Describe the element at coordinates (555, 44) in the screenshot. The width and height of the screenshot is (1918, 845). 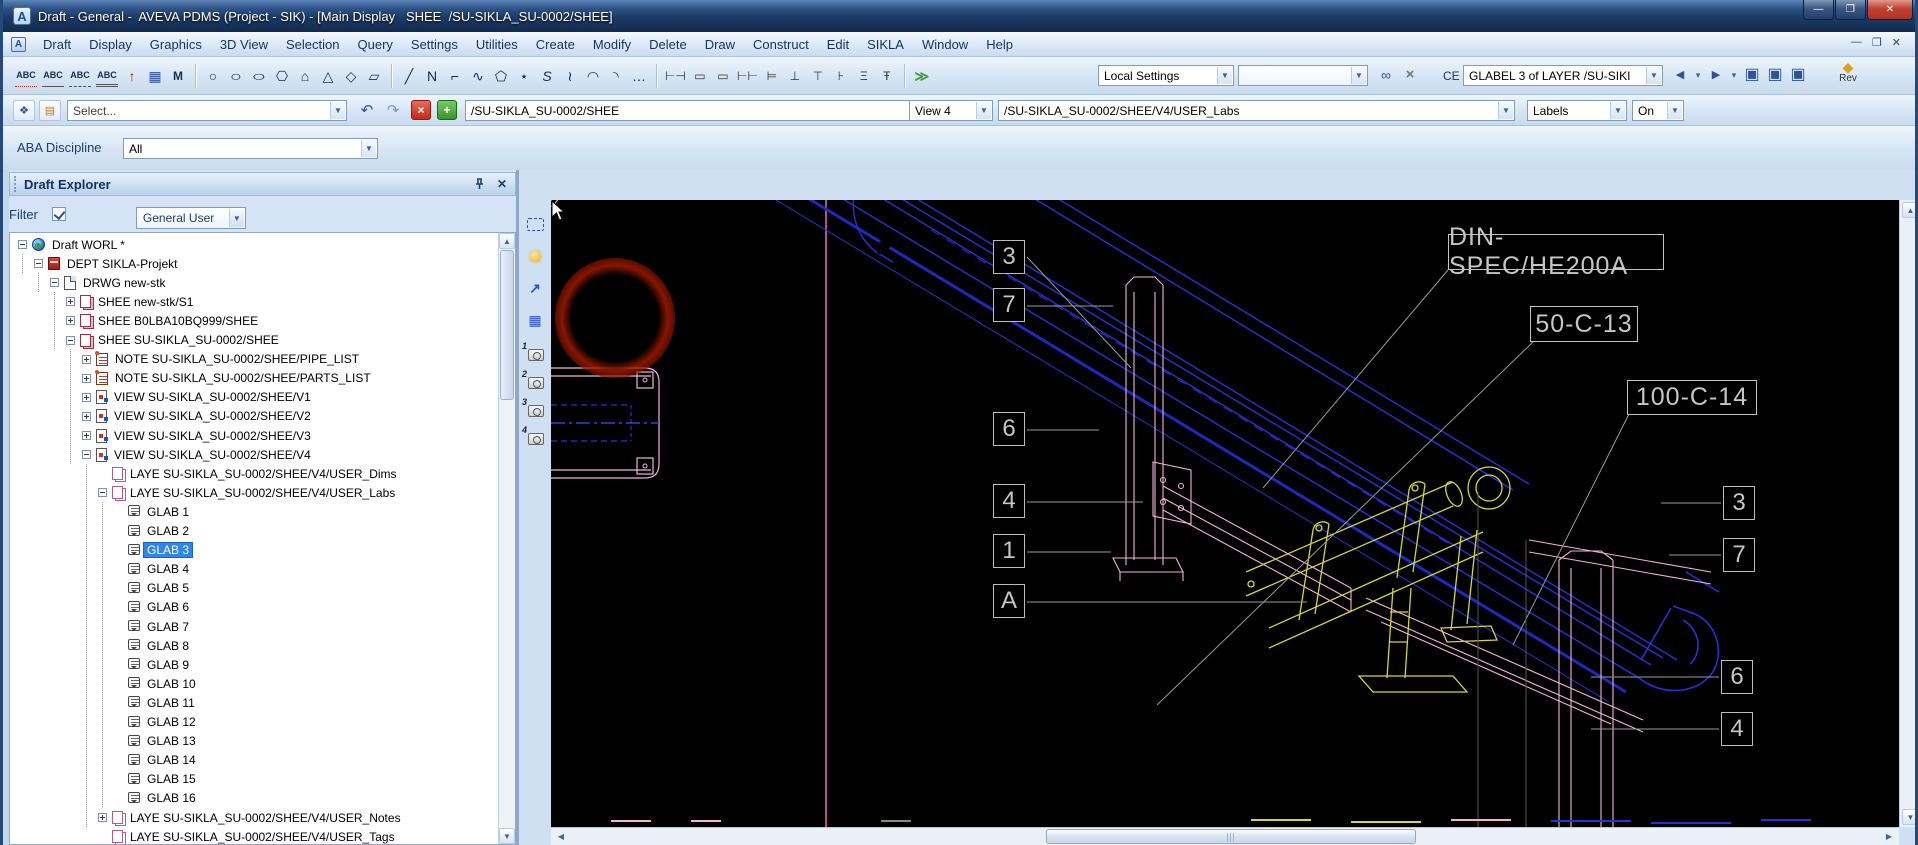
I see `menu-item-create: Create` at that location.